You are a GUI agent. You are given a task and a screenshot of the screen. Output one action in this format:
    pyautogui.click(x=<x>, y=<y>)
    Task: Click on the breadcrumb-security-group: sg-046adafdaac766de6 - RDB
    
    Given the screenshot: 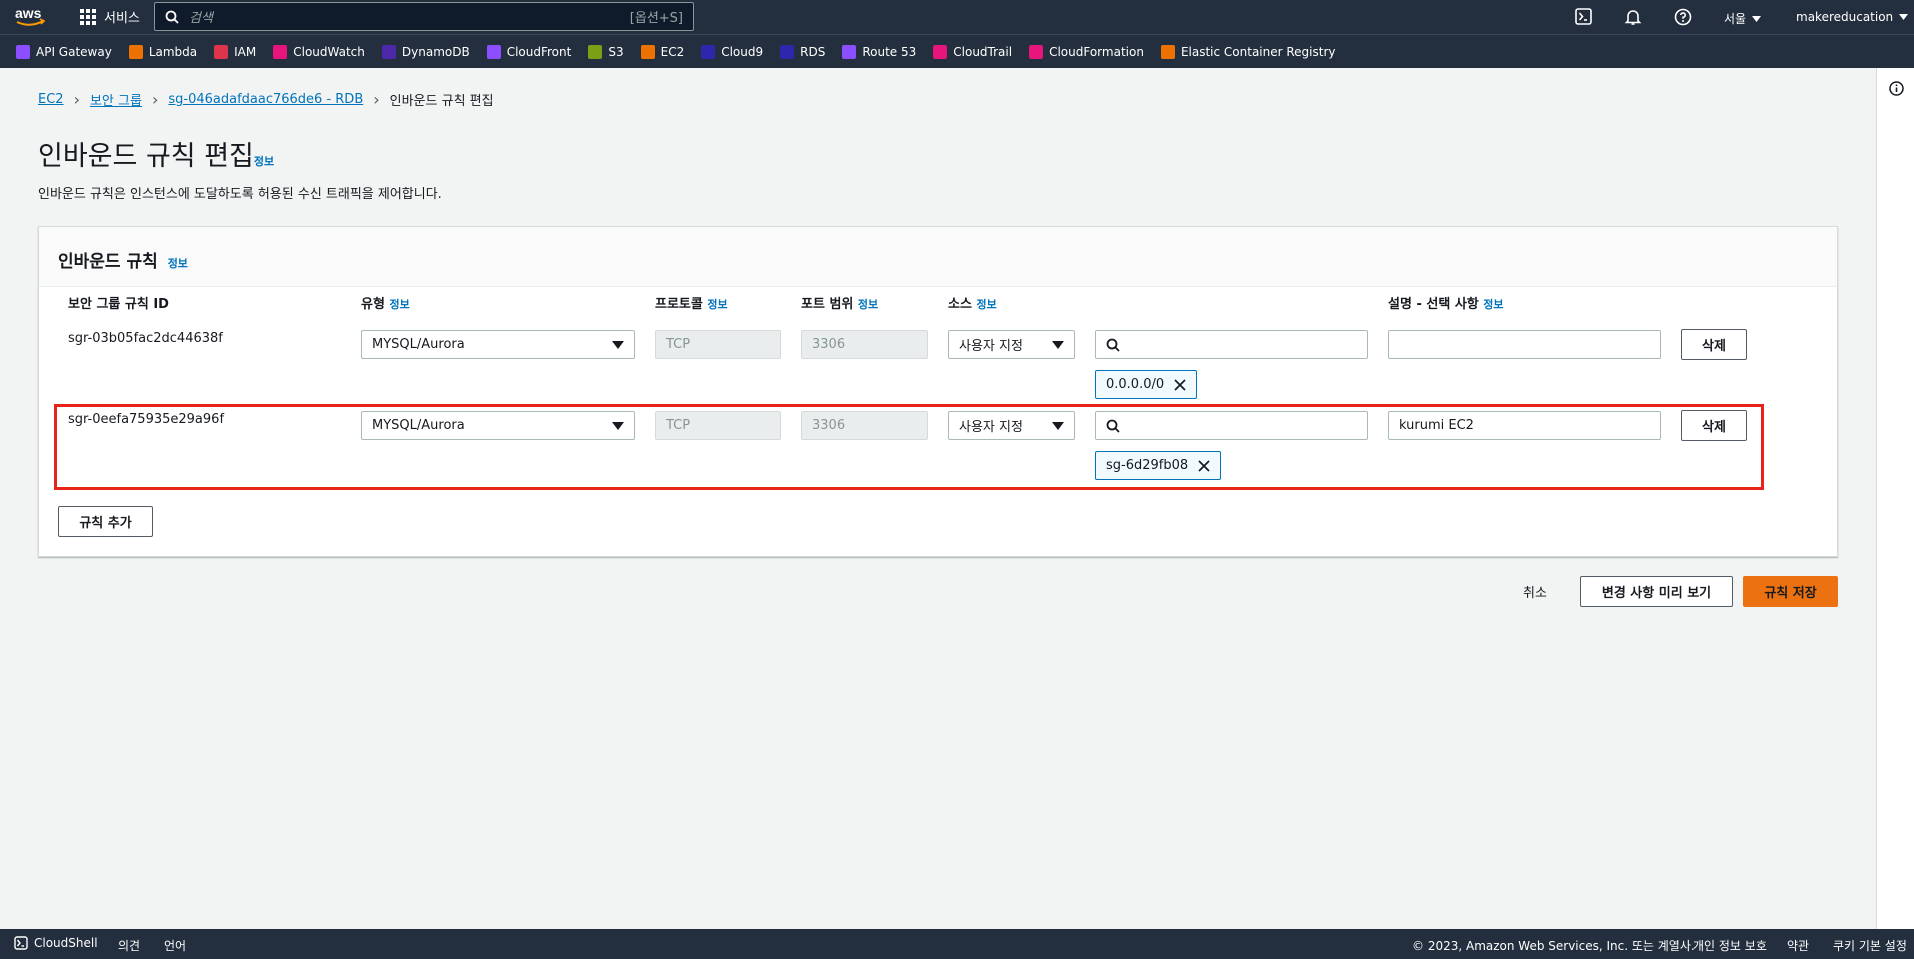 What is the action you would take?
    pyautogui.click(x=265, y=99)
    